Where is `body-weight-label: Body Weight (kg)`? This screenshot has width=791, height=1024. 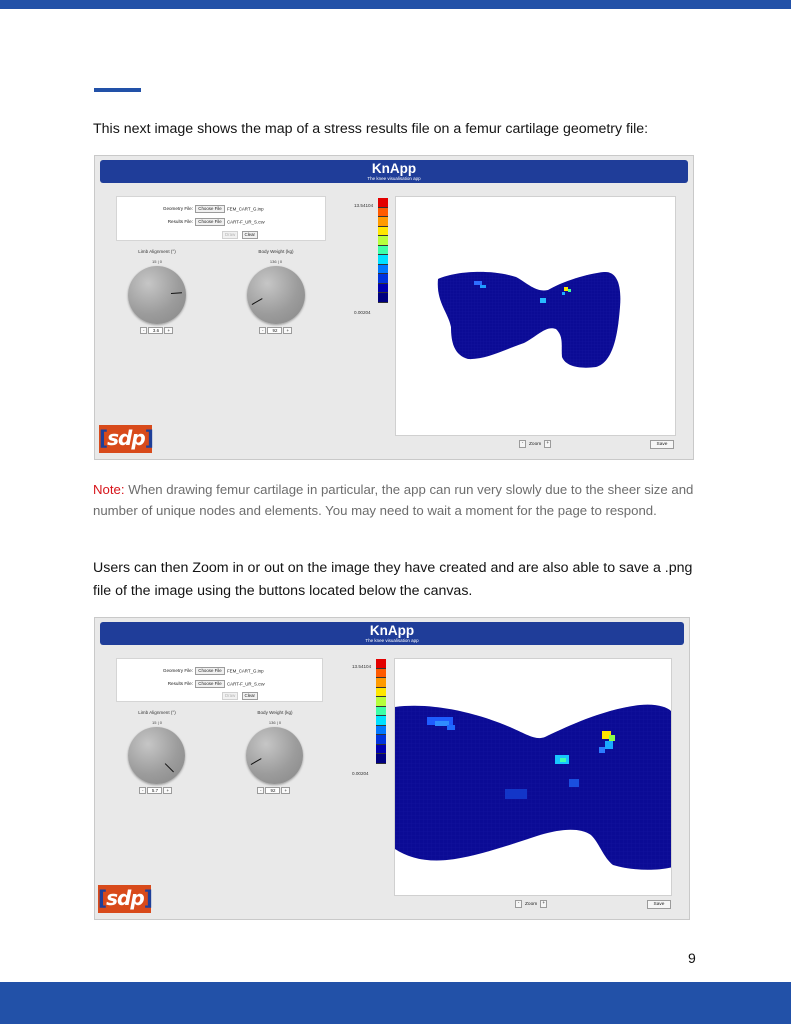
body-weight-label: Body Weight (kg) is located at coordinates (276, 251).